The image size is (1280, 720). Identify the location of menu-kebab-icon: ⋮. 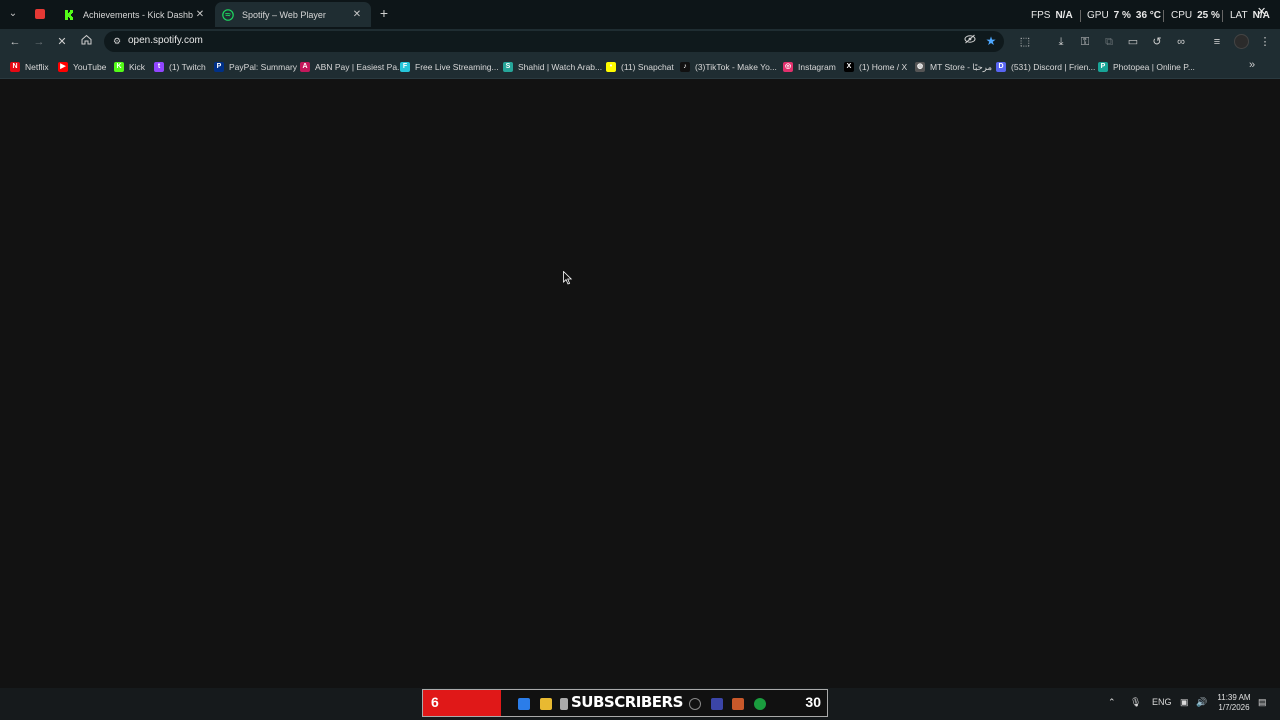
(1265, 42).